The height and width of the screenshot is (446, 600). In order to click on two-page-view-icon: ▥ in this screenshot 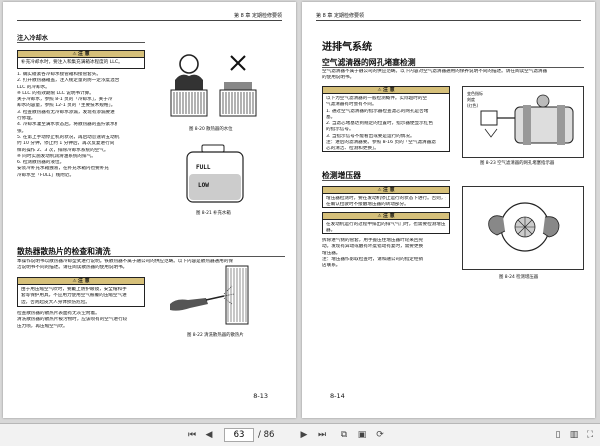, I will do `click(574, 435)`.